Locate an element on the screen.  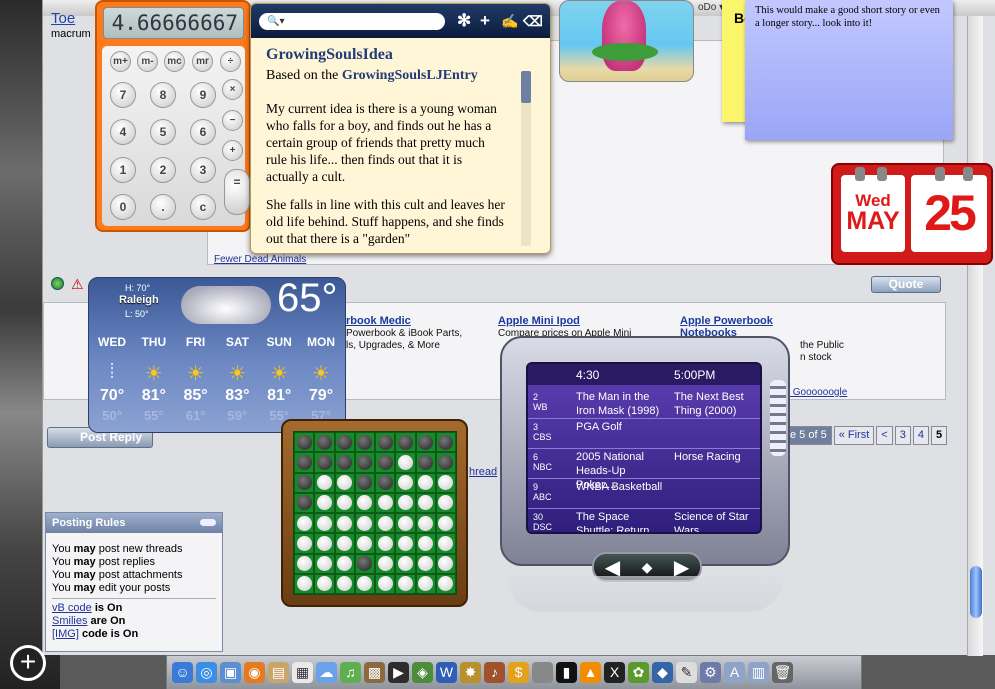
tv-show: The Next Best Thing (2000) is located at coordinates (717, 404).